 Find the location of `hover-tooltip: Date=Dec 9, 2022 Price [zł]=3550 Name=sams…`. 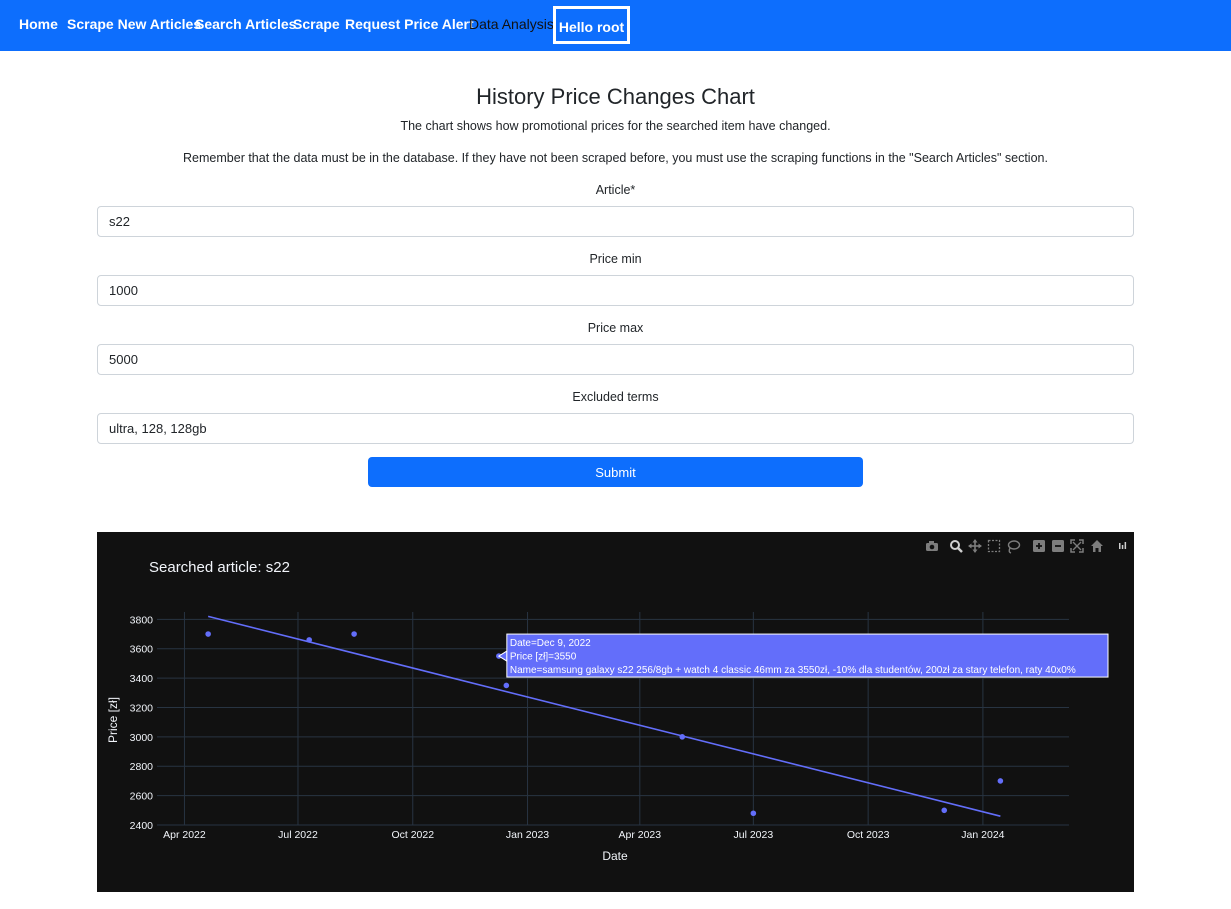

hover-tooltip: Date=Dec 9, 2022 Price [zł]=3550 Name=sams… is located at coordinates (803, 655).